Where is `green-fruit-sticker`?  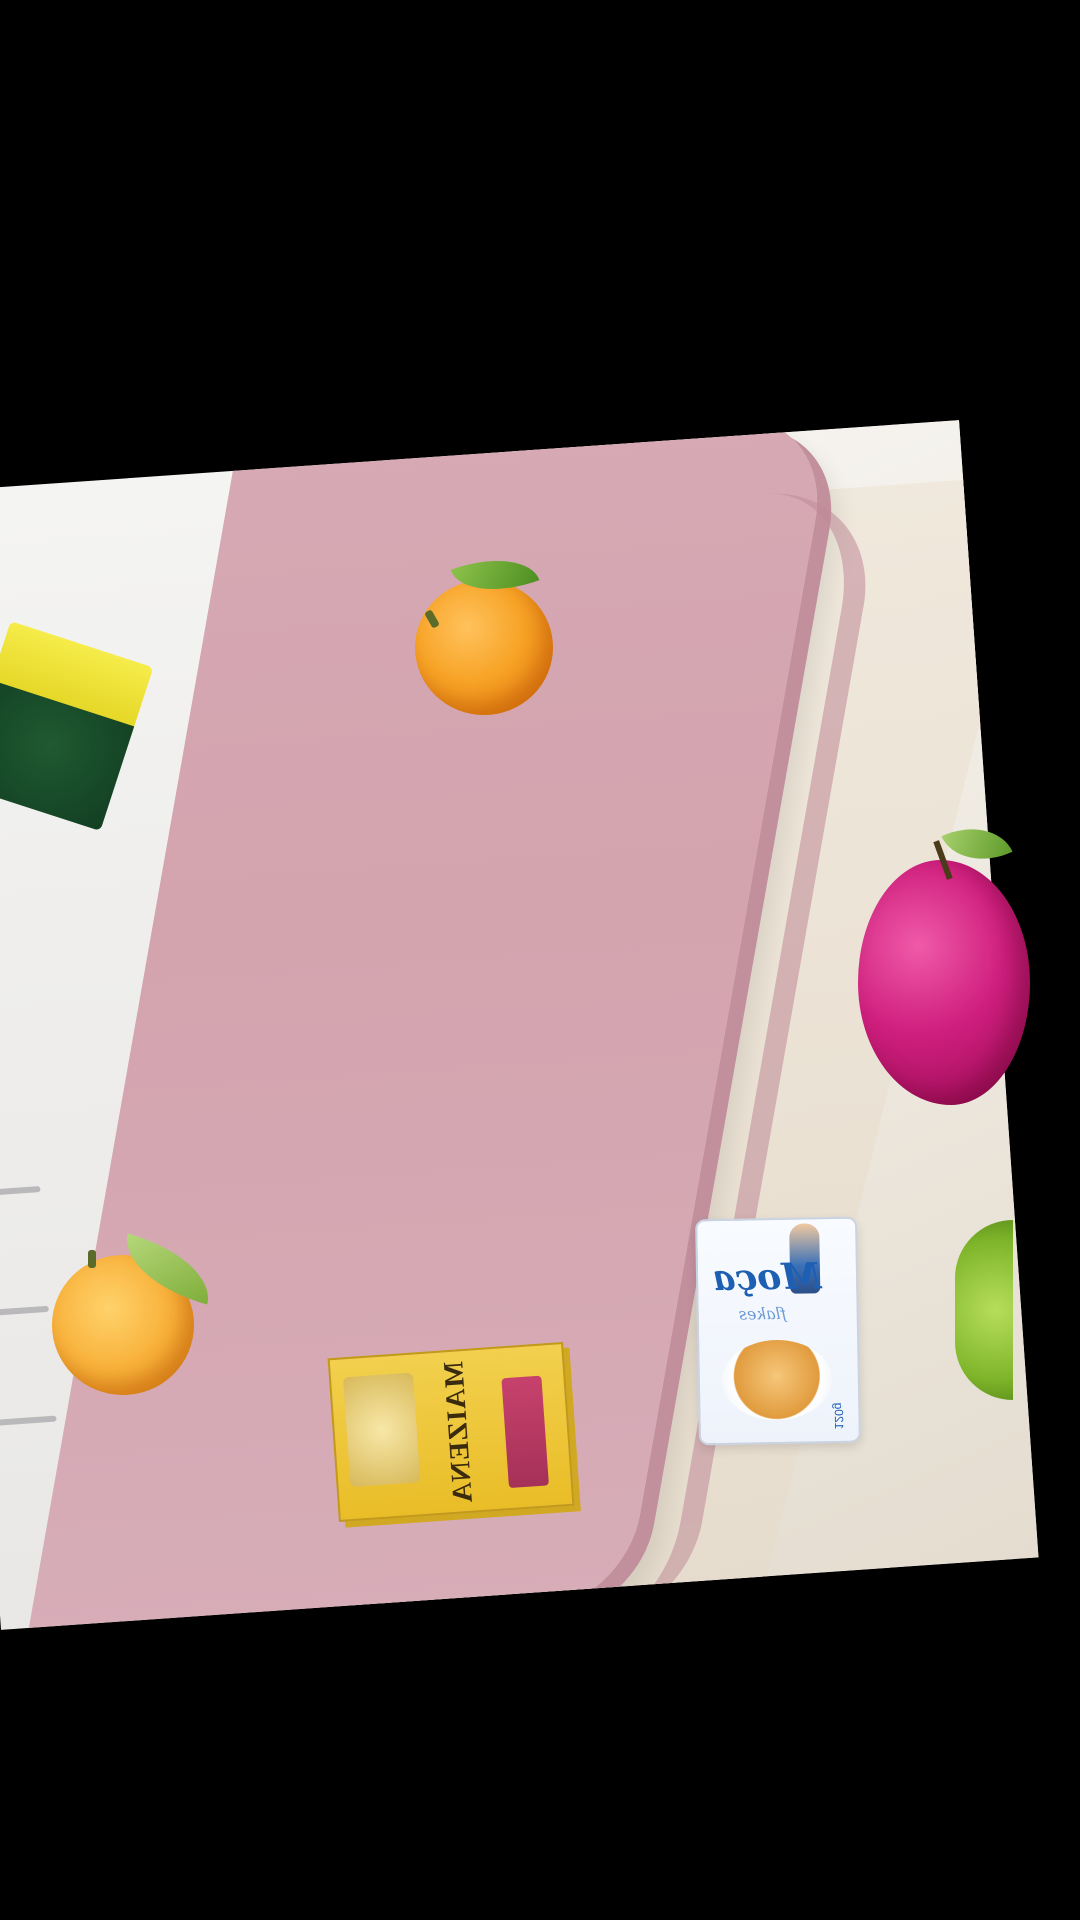 green-fruit-sticker is located at coordinates (984, 1310).